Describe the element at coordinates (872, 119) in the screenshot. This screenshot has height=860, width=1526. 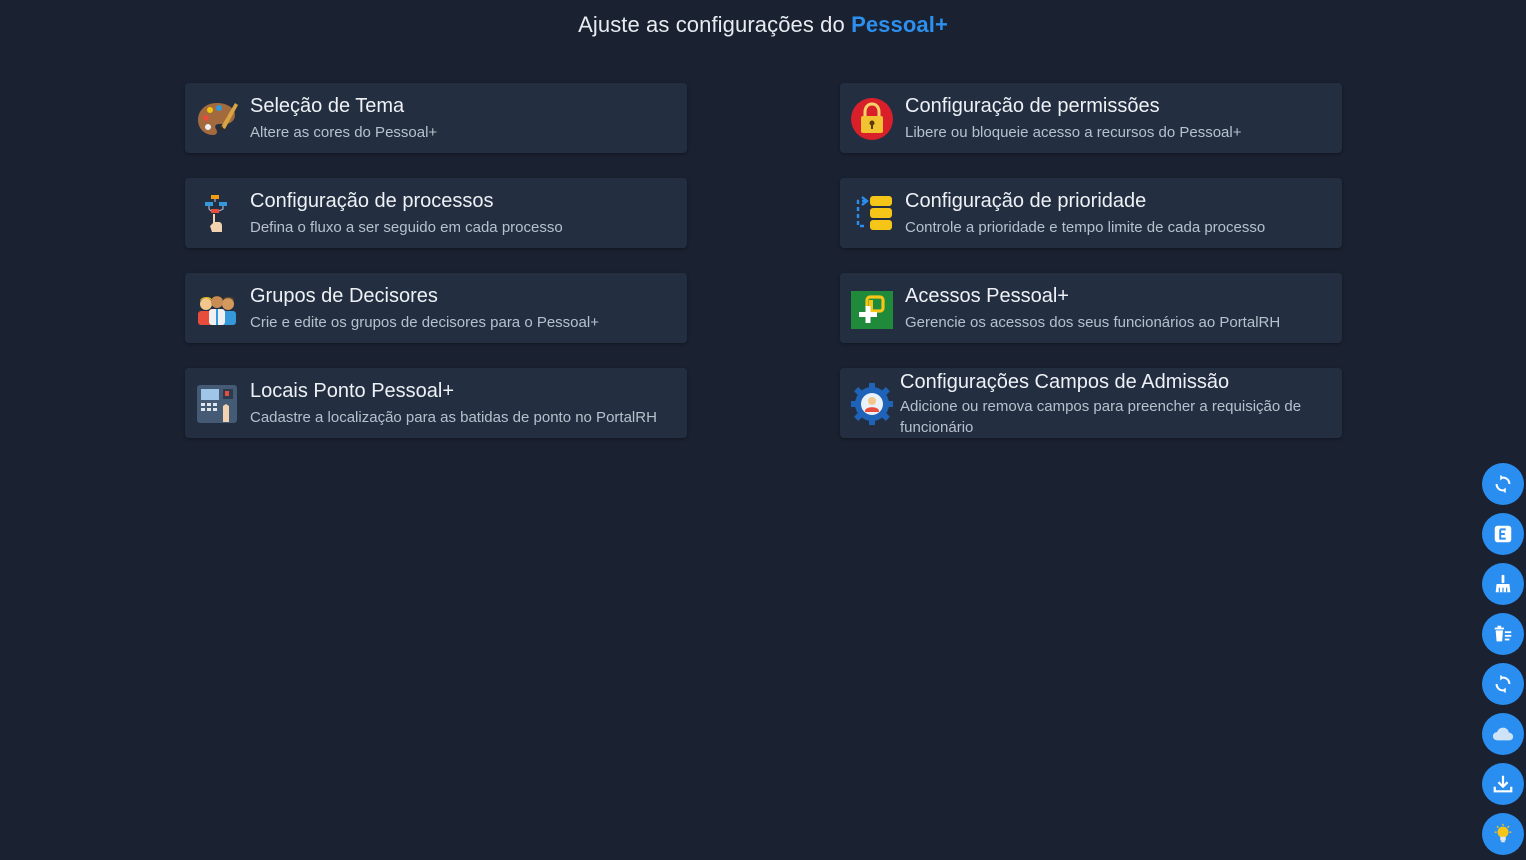
I see `lock-icon` at that location.